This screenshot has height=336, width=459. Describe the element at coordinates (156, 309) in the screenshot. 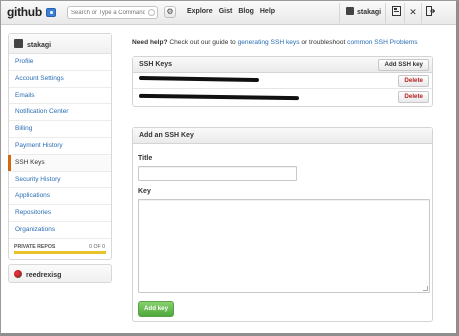

I see `add-key-submit-button: Add key` at that location.